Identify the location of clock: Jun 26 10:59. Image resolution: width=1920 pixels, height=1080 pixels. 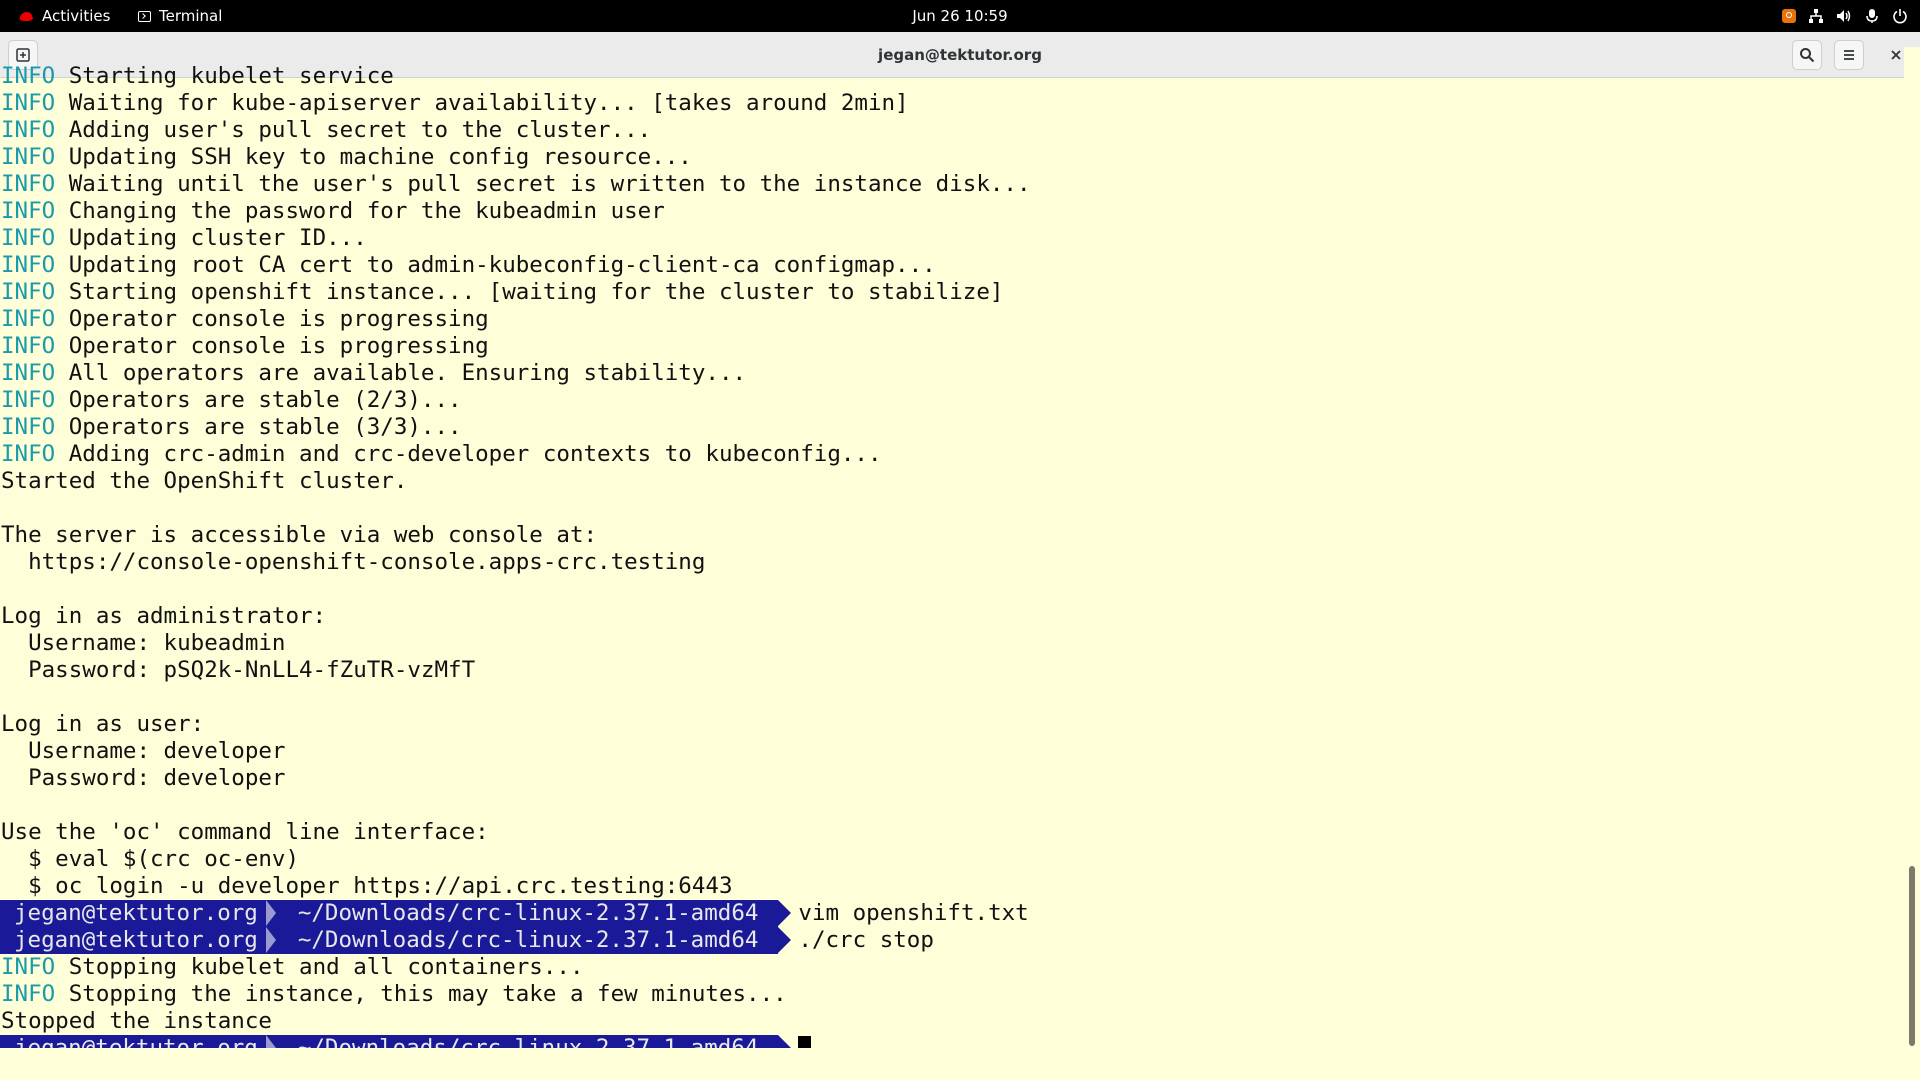
(960, 16).